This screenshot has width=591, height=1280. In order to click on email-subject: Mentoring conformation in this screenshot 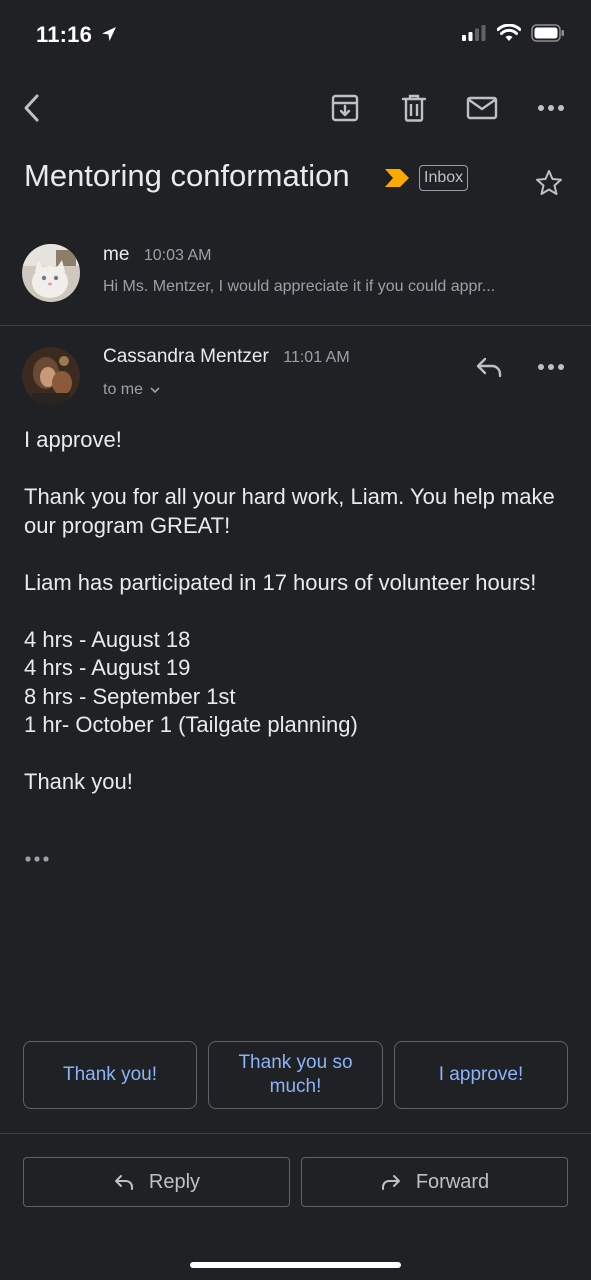, I will do `click(187, 175)`.